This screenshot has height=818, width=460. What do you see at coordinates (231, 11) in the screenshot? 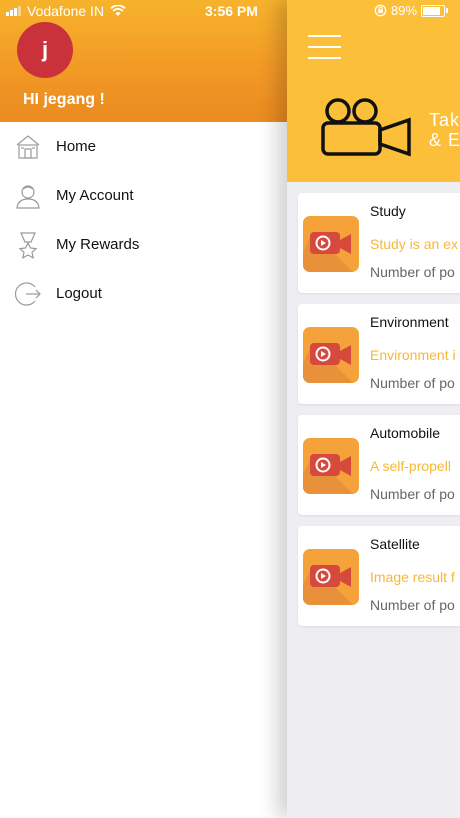
I see `status-time: 3:56 PM` at bounding box center [231, 11].